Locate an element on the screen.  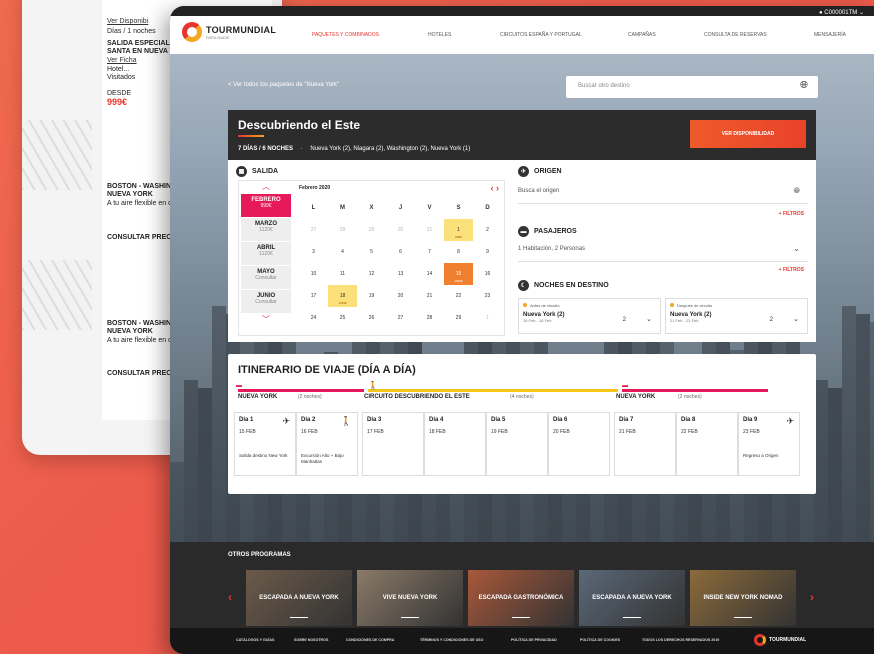
chevron-up-icon: ︿ is located at coordinates (266, 187).